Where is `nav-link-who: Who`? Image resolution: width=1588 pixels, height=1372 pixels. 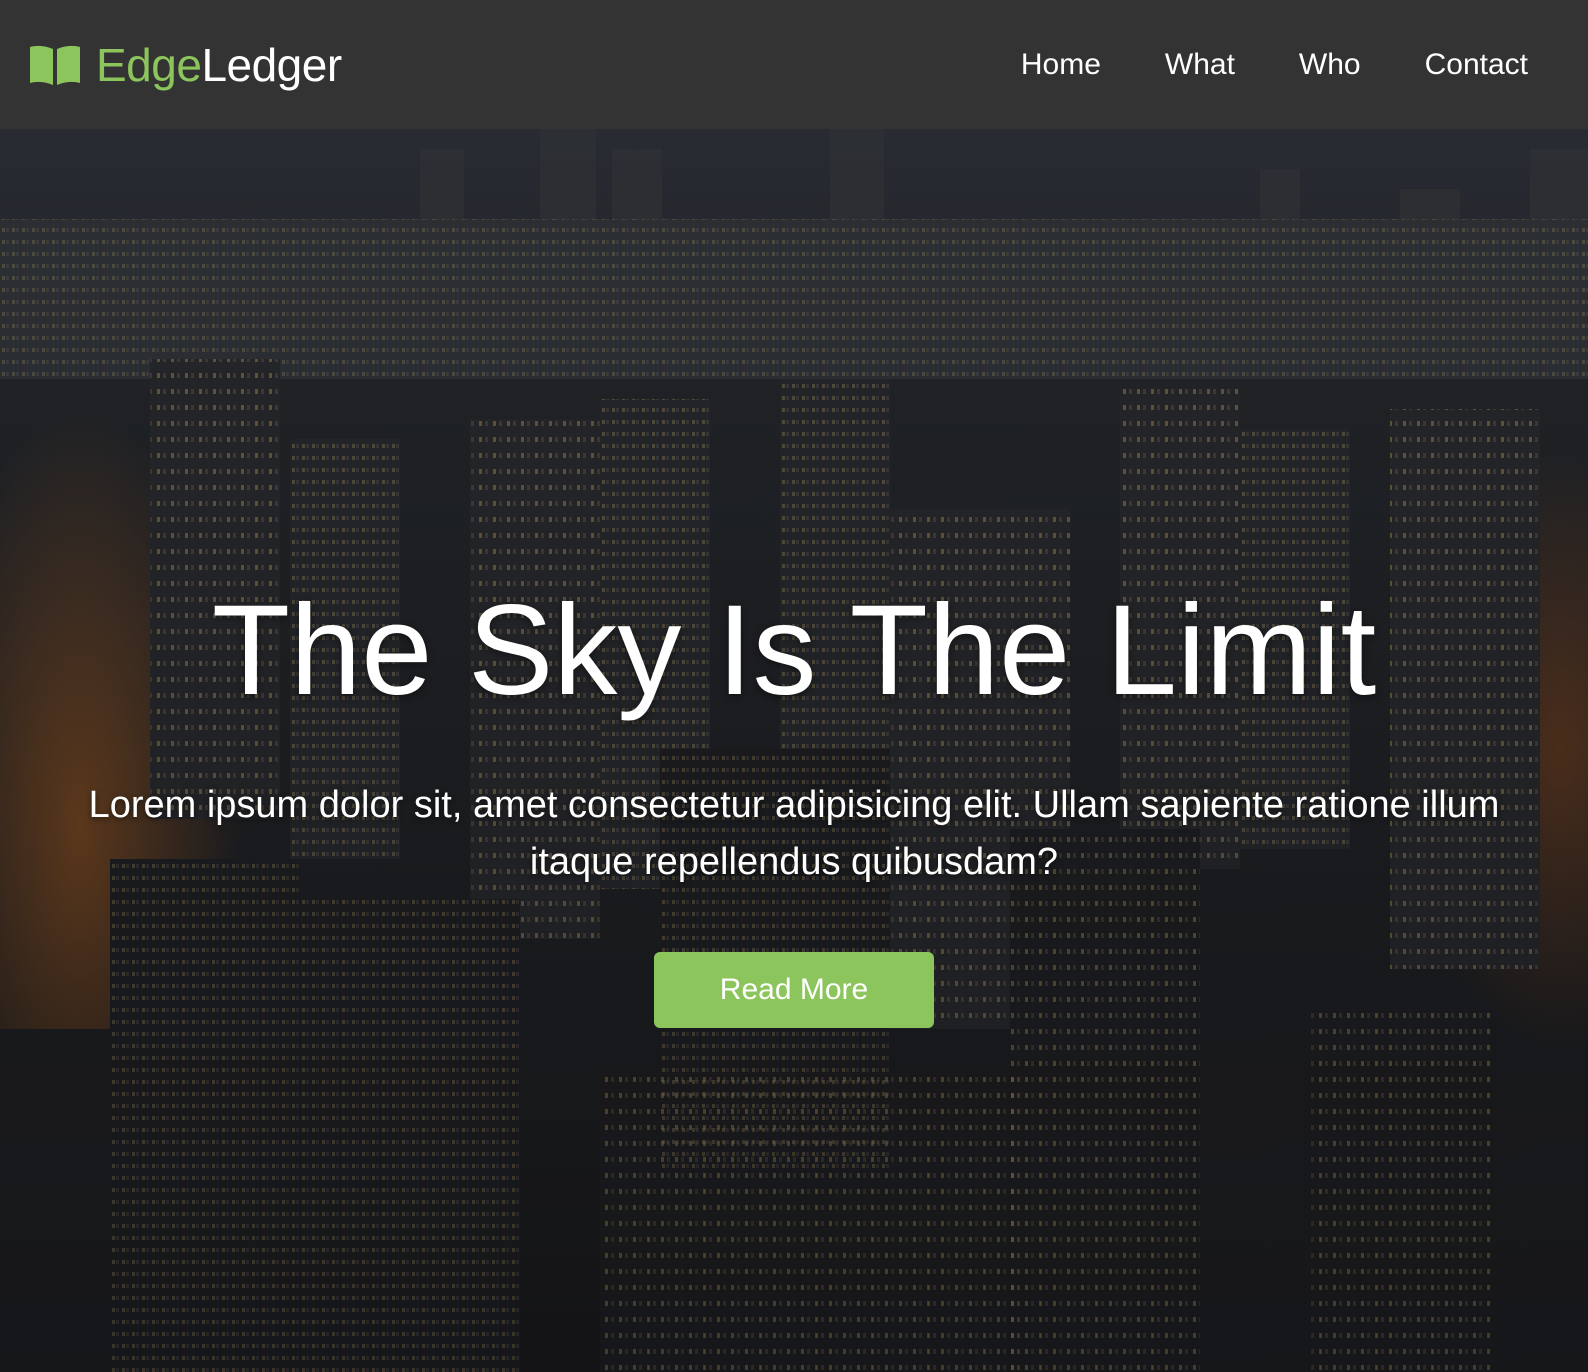 nav-link-who: Who is located at coordinates (1330, 65).